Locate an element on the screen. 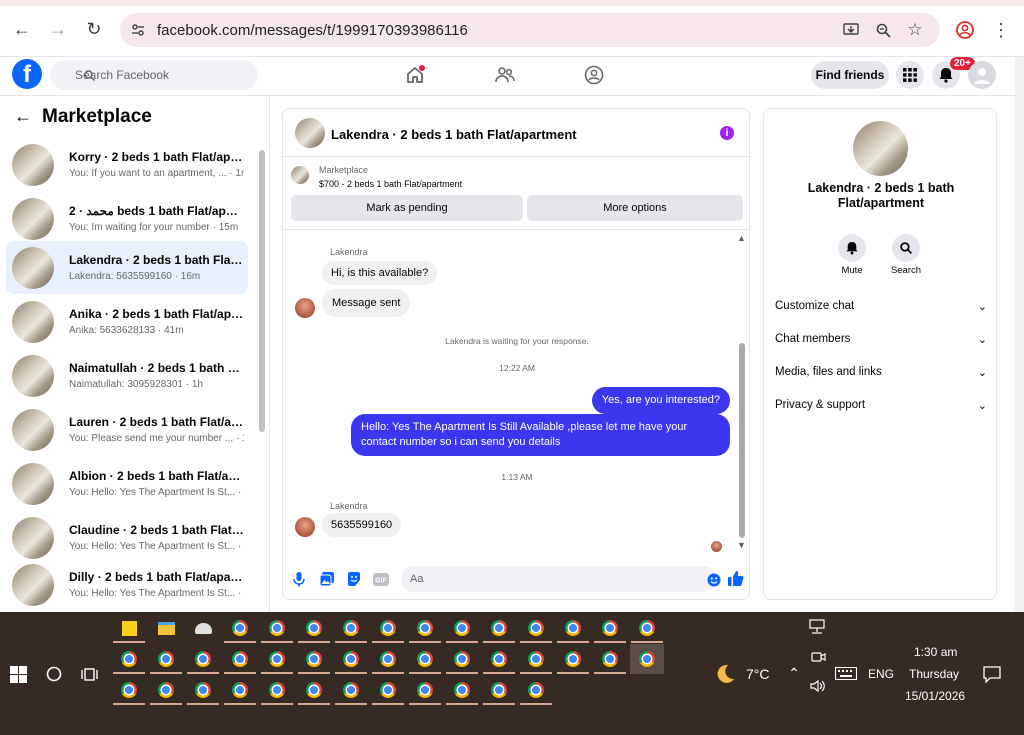  back-icon: ← is located at coordinates (22, 29).